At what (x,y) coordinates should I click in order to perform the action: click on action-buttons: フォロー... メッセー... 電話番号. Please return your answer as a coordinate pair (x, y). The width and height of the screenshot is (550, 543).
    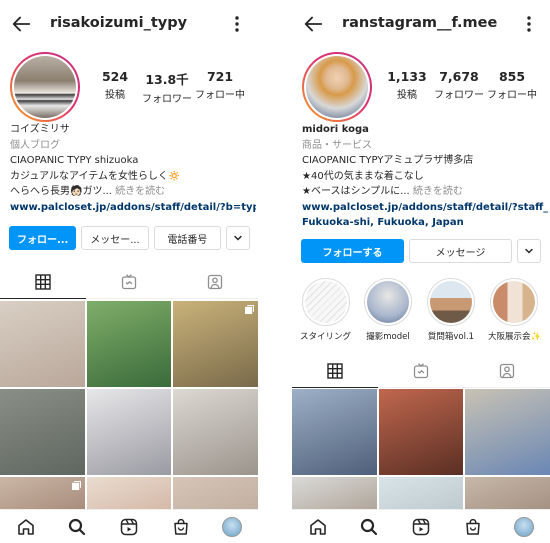
    Looking at the image, I should click on (129, 238).